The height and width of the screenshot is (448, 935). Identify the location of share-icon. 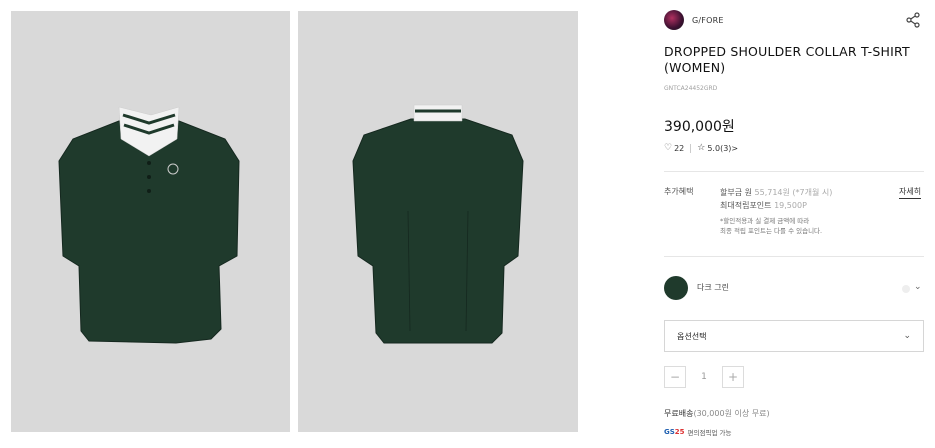
(913, 20).